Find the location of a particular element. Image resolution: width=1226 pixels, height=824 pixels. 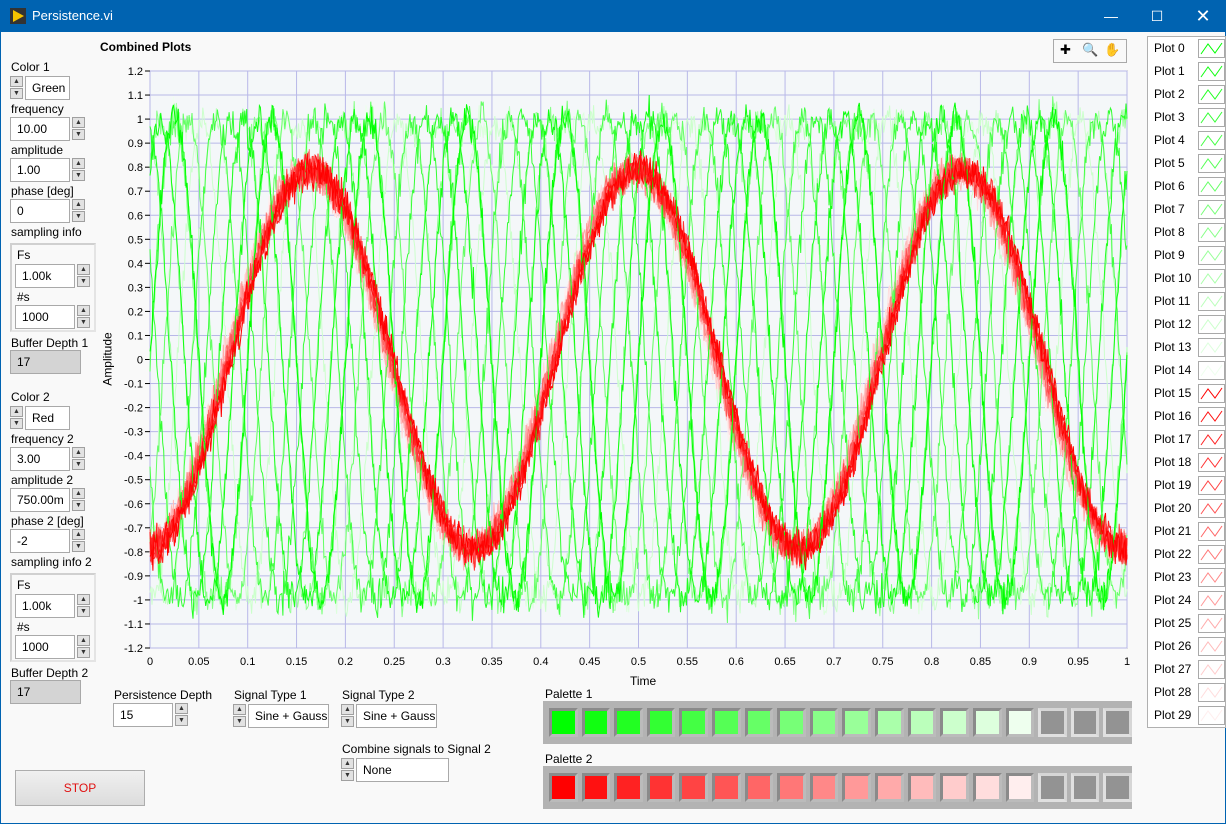

amplitude2-input: 750.00m is located at coordinates (40, 500).